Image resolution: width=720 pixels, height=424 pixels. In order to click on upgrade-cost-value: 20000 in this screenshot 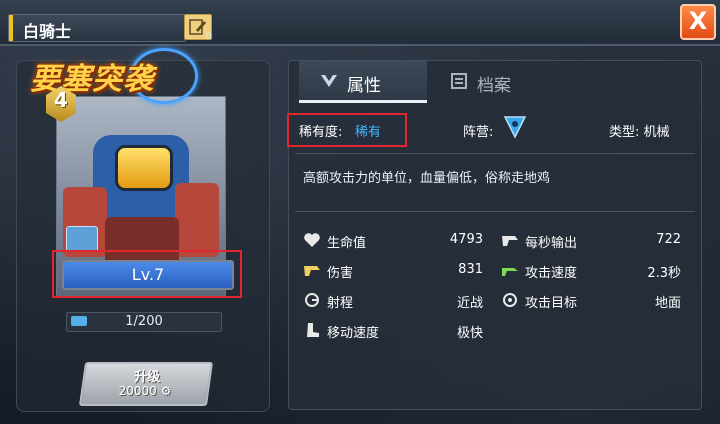, I will do `click(137, 391)`.